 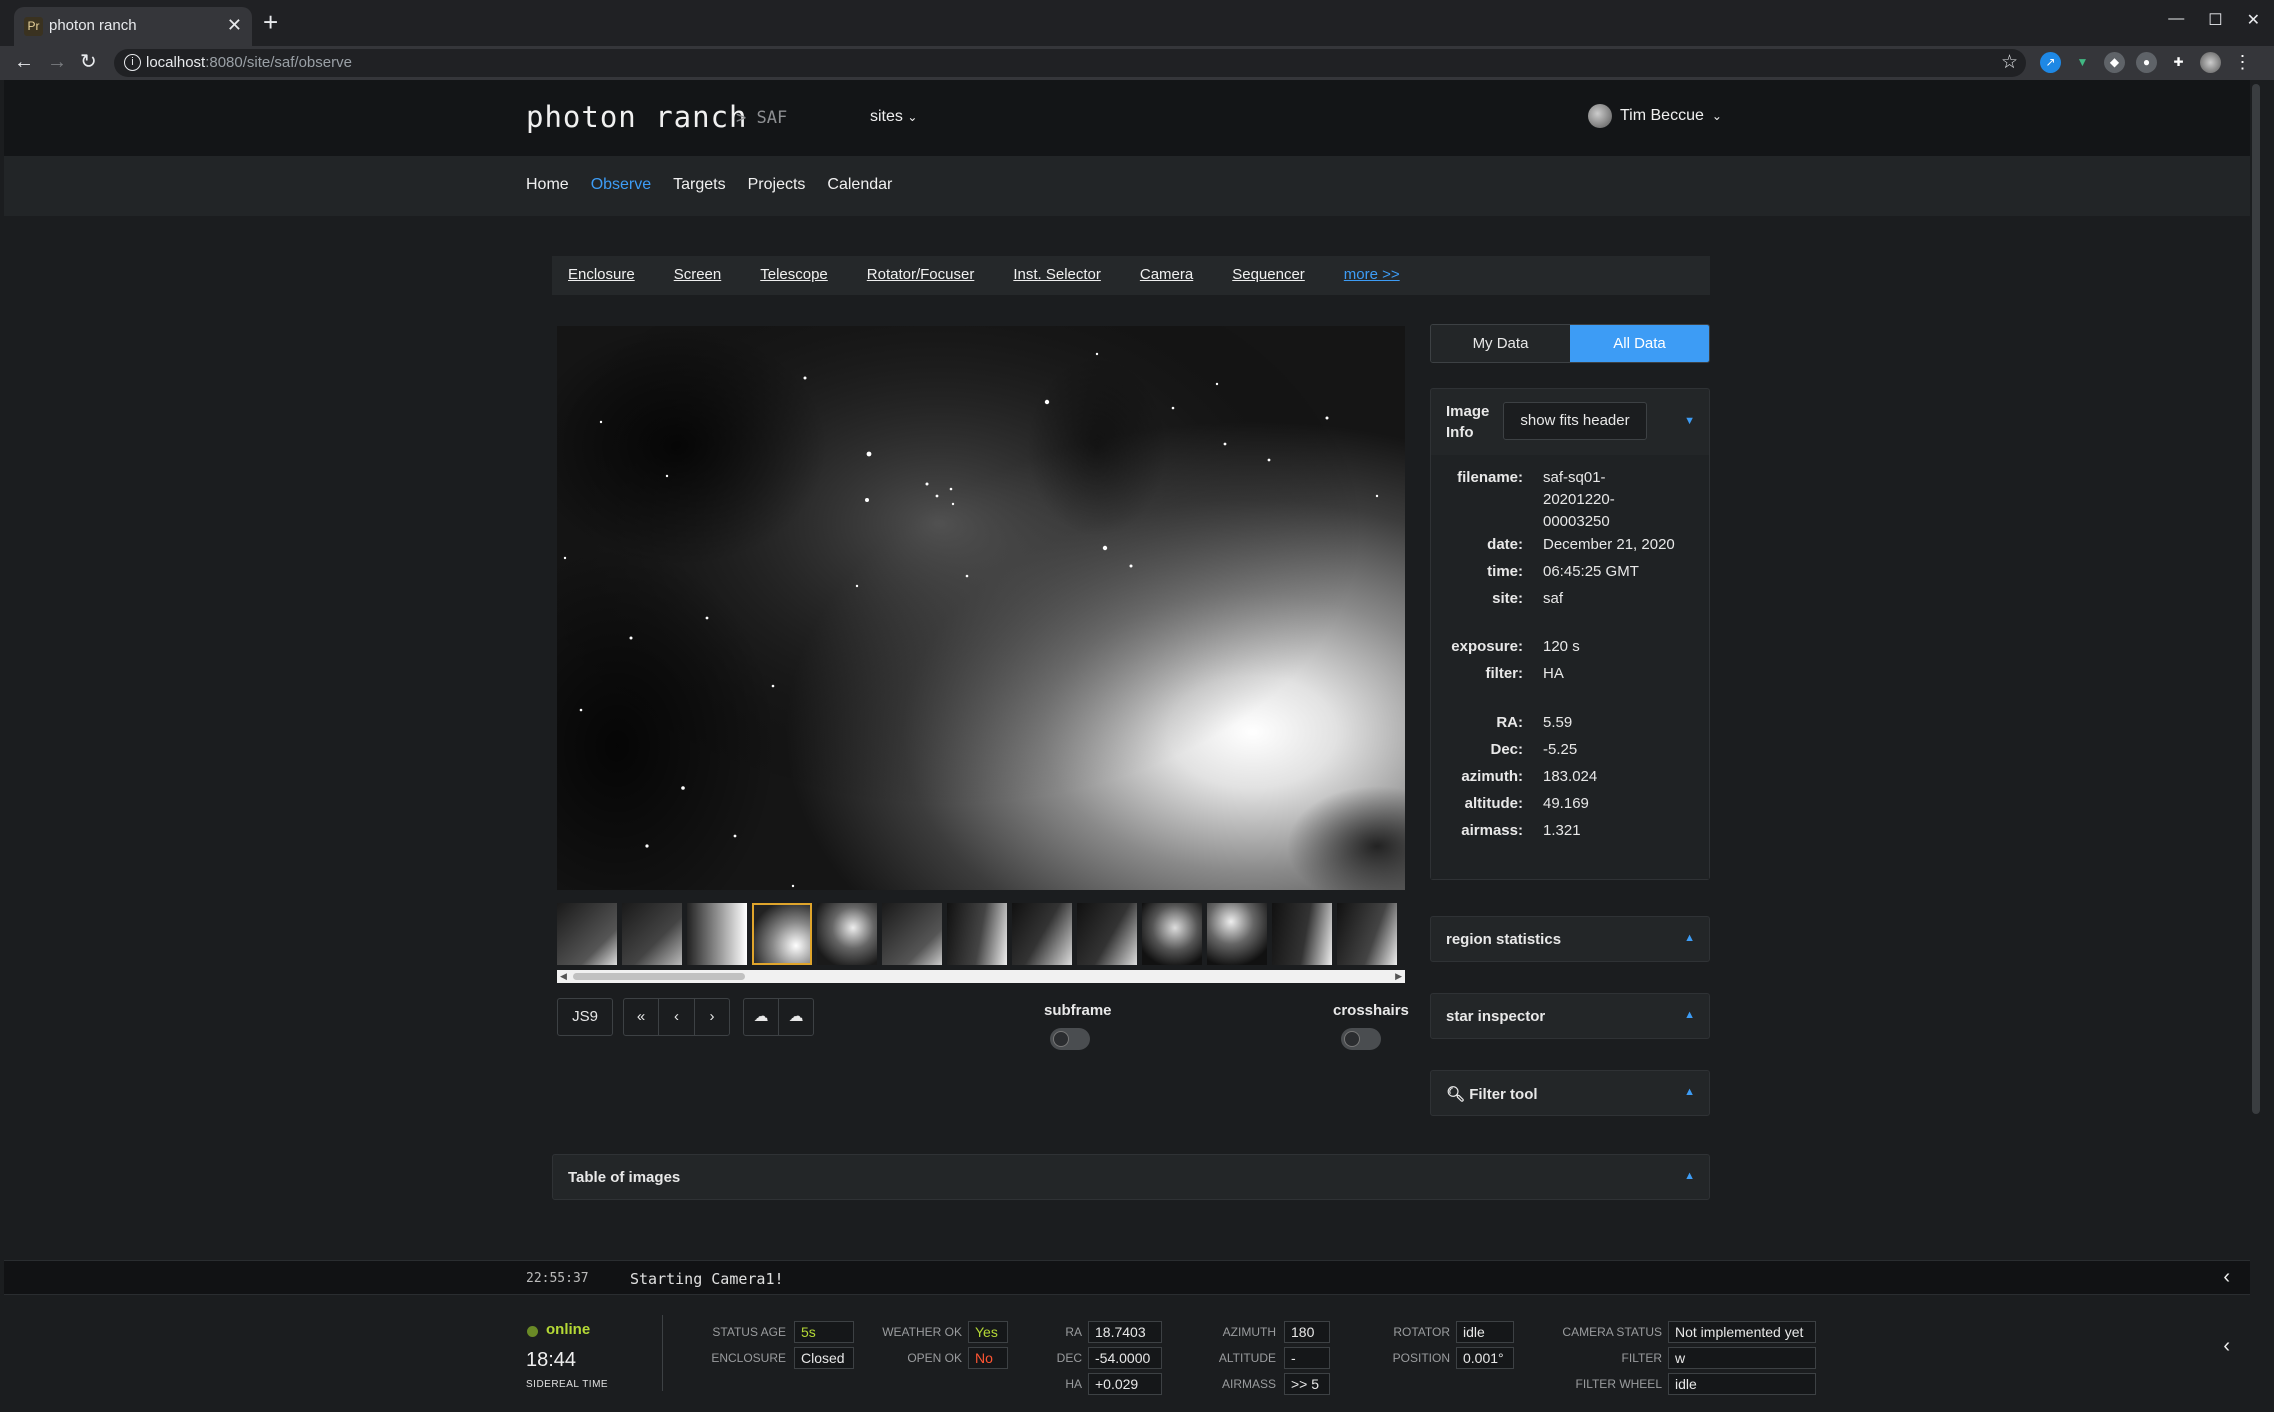 What do you see at coordinates (1639, 343) in the screenshot?
I see `all-data-button: All Data` at bounding box center [1639, 343].